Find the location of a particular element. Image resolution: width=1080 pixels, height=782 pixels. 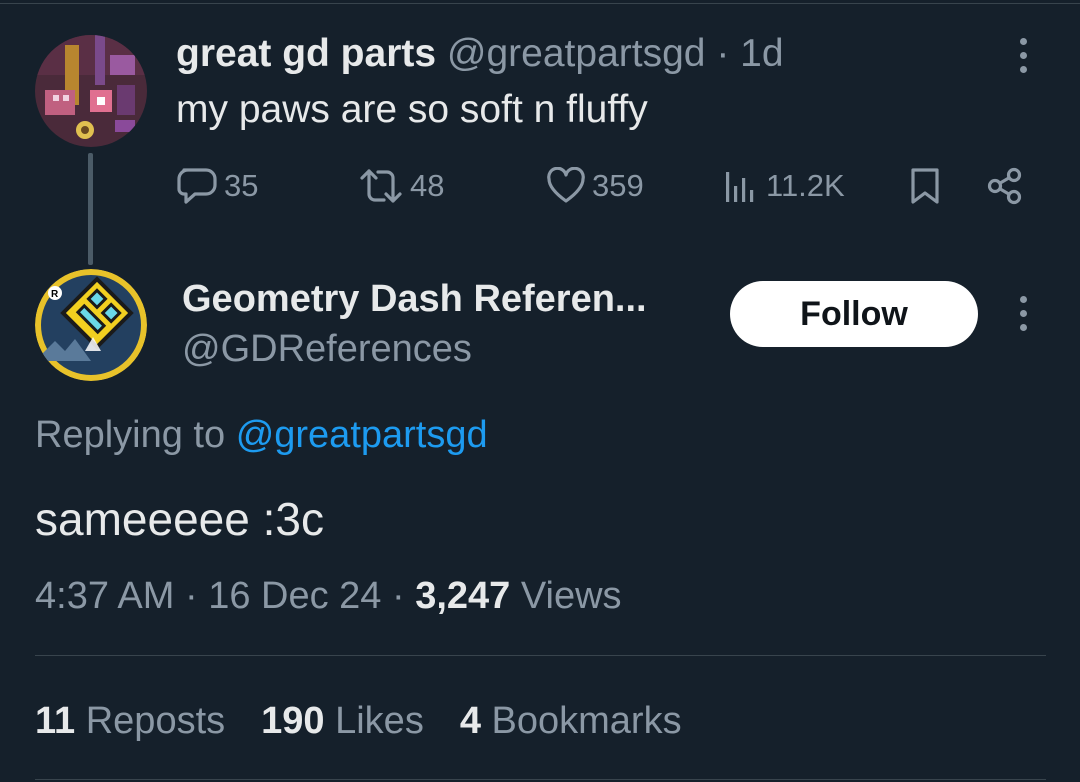

reply-action: 35 is located at coordinates (217, 186).